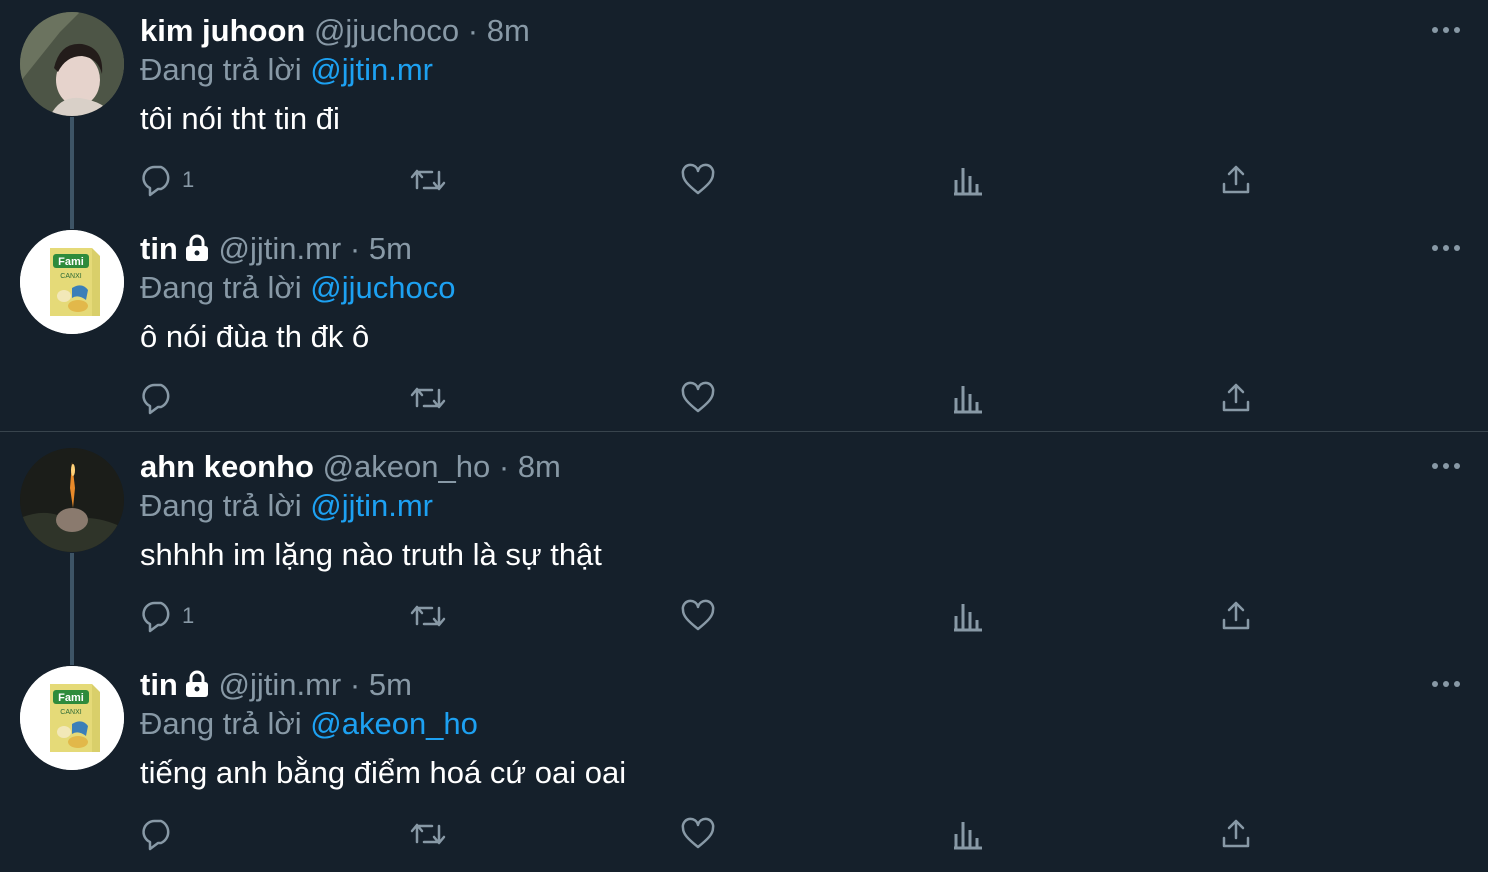 This screenshot has width=1488, height=872. I want to click on tweet-text: tôi nói tht tin đi, so click(240, 118).